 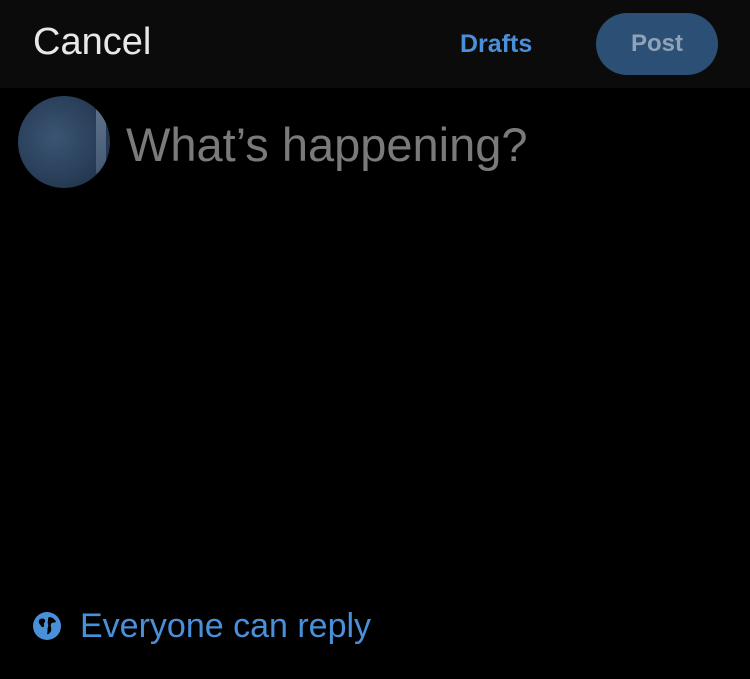 What do you see at coordinates (496, 44) in the screenshot?
I see `drafts-button: Drafts` at bounding box center [496, 44].